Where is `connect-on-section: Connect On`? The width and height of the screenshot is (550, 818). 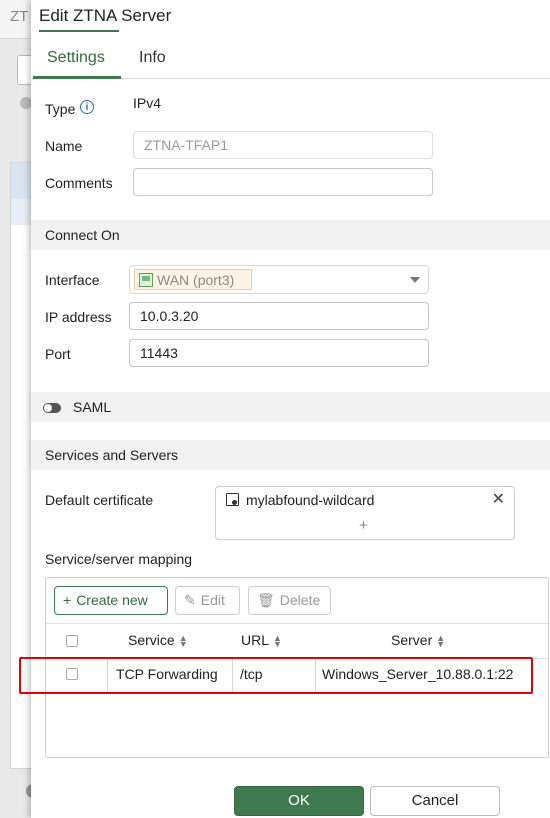 connect-on-section: Connect On is located at coordinates (290, 235).